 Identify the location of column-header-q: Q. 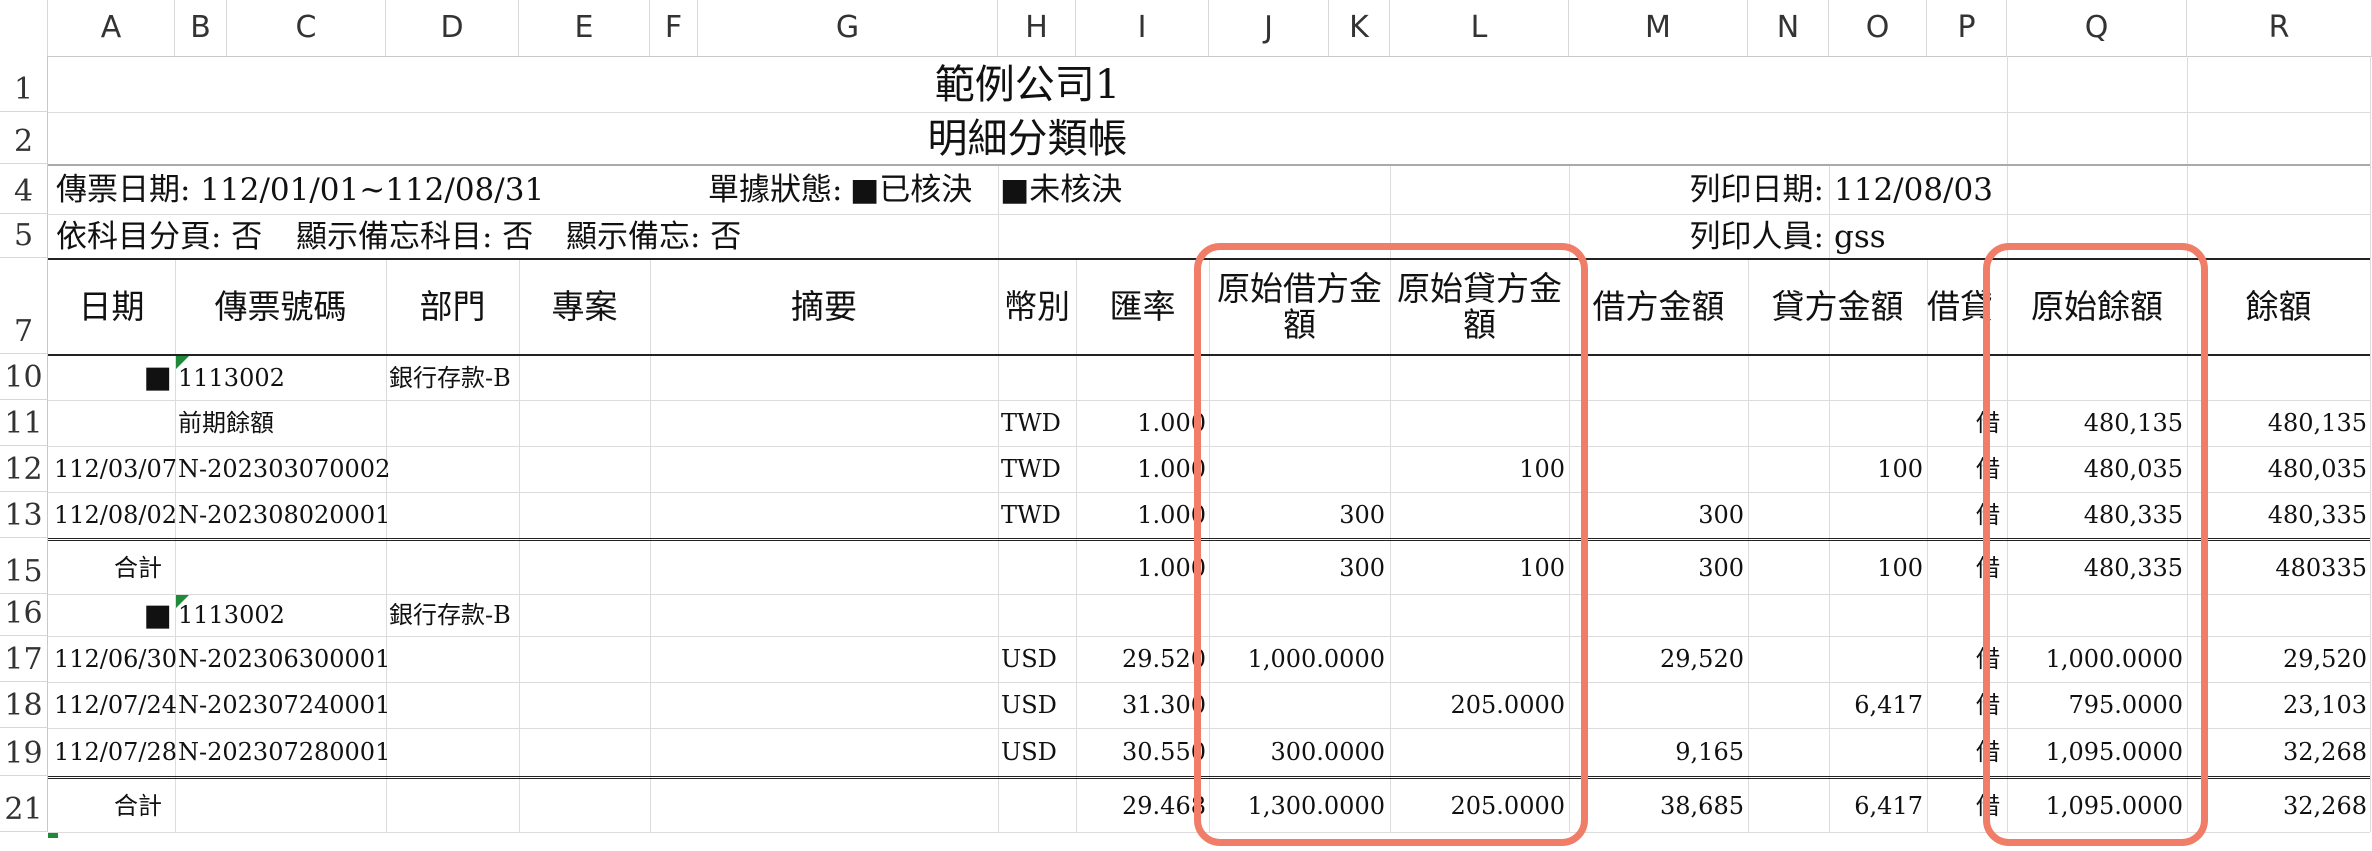
(2097, 28).